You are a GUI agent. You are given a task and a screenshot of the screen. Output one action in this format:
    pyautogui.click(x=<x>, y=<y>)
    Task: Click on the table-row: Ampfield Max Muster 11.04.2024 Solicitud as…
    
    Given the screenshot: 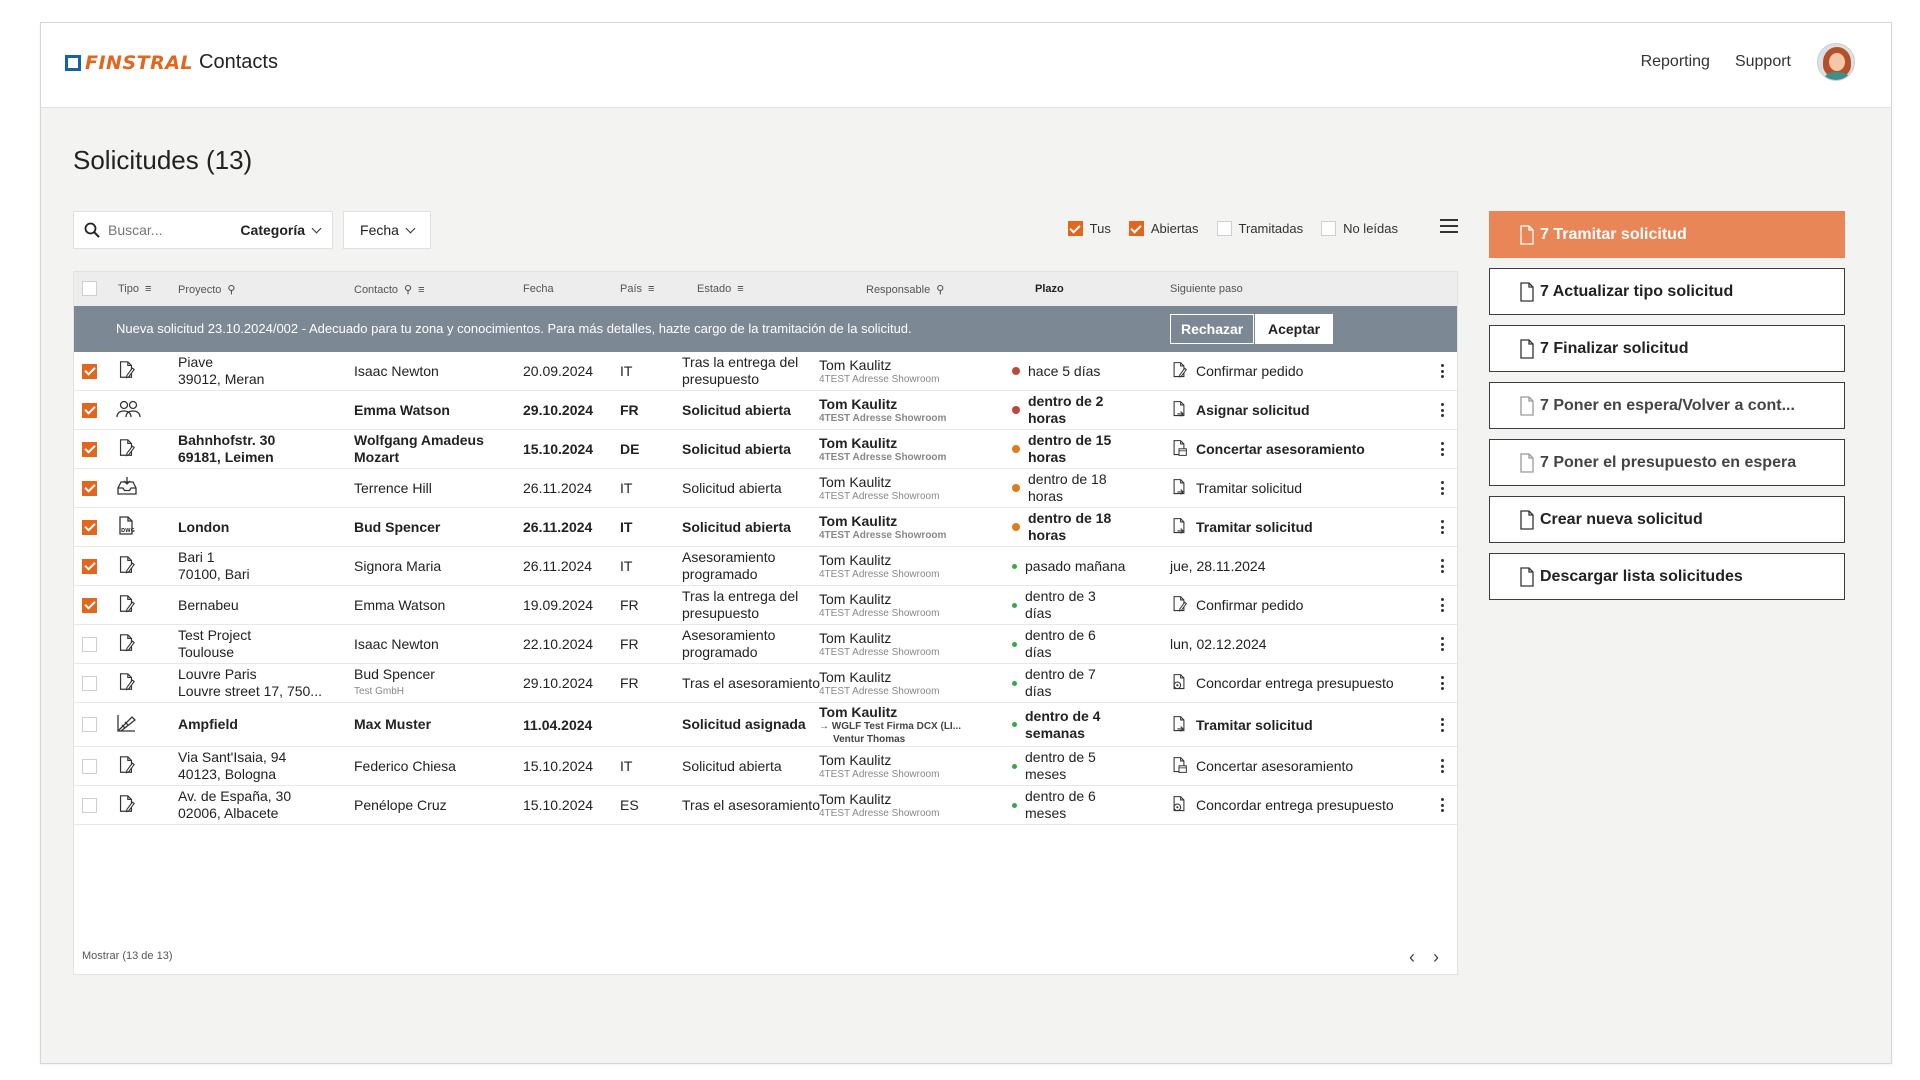 What is the action you would take?
    pyautogui.click(x=765, y=725)
    